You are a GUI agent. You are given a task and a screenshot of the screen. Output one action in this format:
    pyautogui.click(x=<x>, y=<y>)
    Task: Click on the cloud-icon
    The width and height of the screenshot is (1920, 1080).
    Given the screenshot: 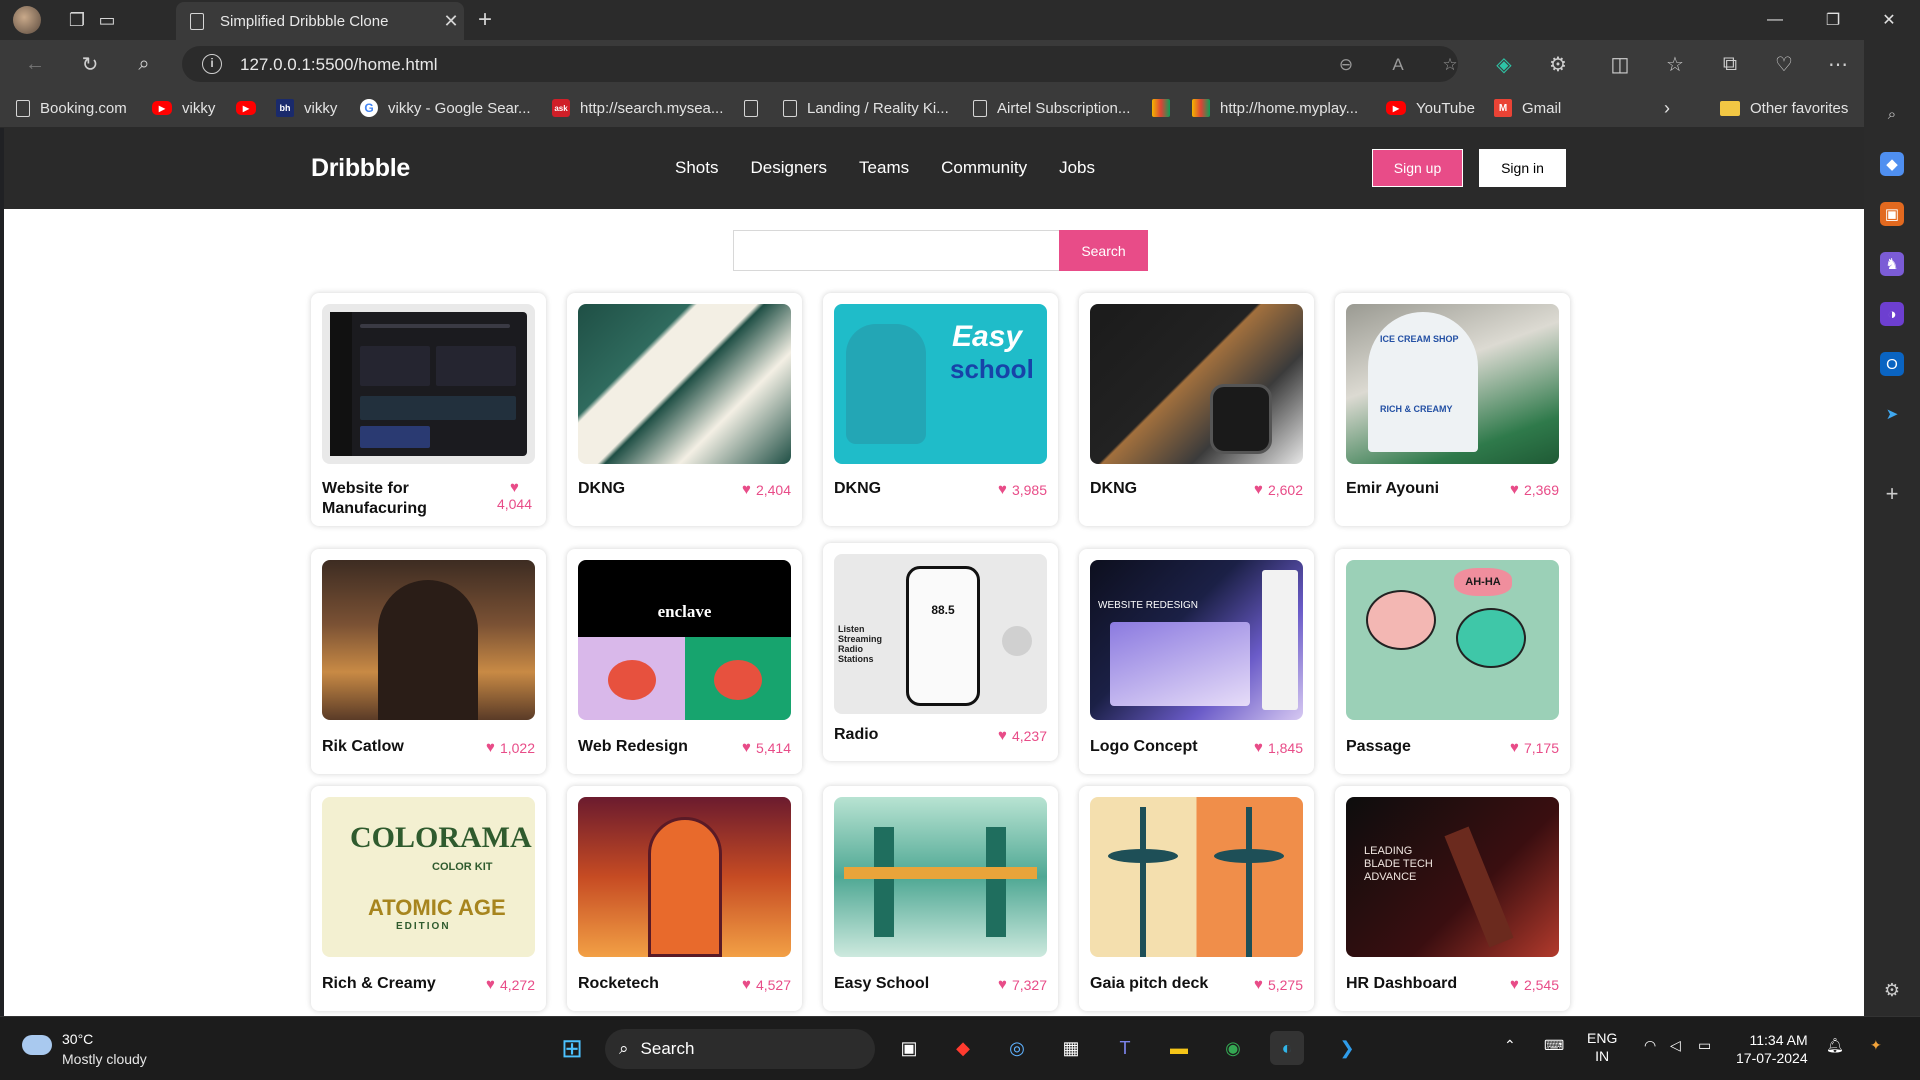 What is the action you would take?
    pyautogui.click(x=37, y=1045)
    